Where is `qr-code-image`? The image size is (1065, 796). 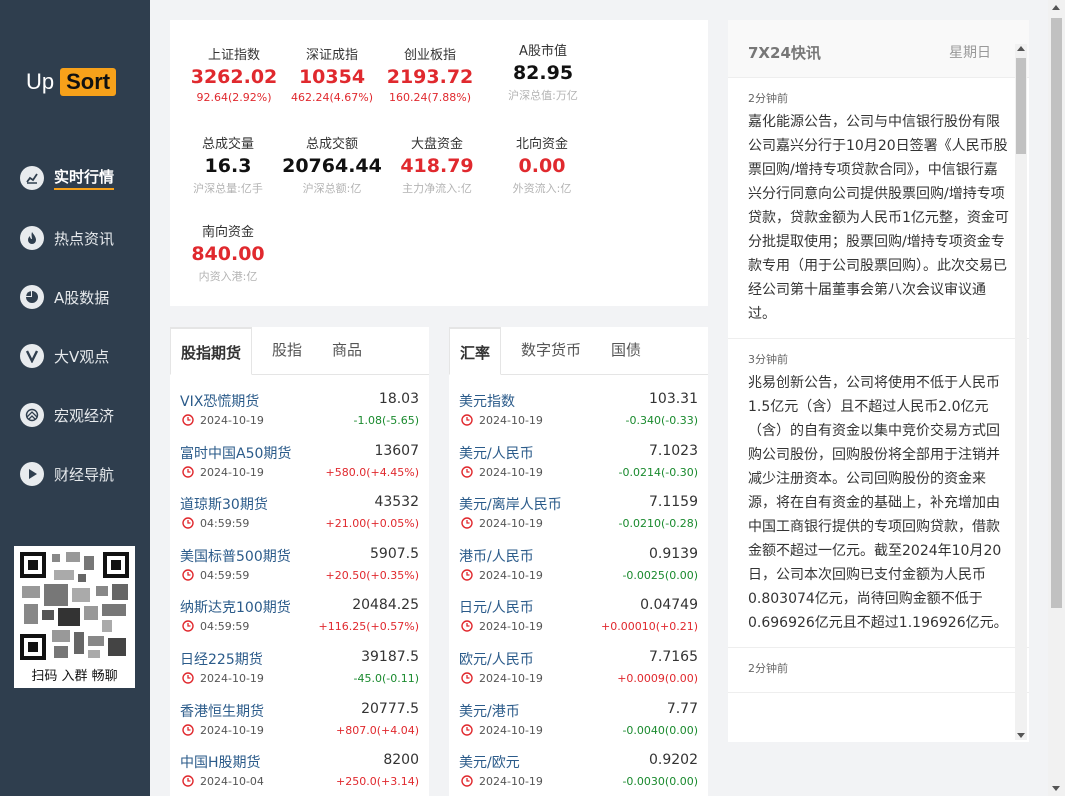 qr-code-image is located at coordinates (74, 606).